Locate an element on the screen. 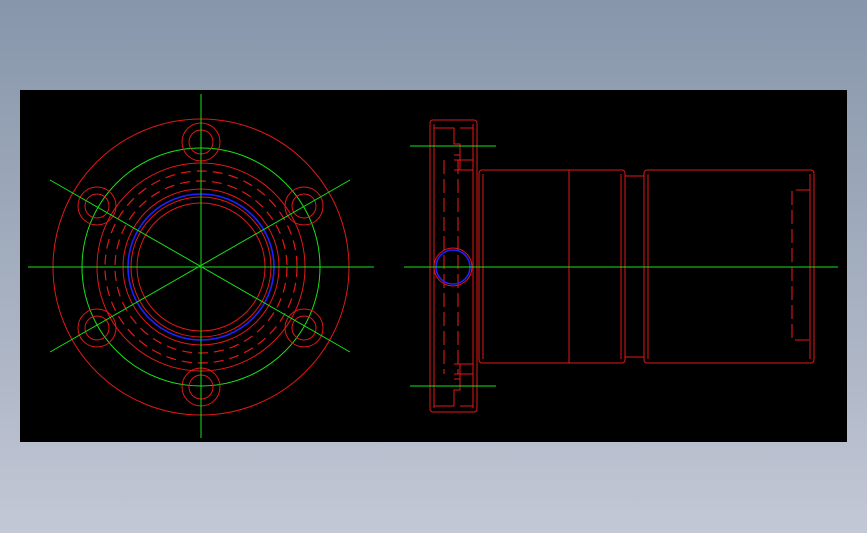 Image resolution: width=867 pixels, height=533 pixels. side-bolt-hole-top is located at coordinates (453, 149).